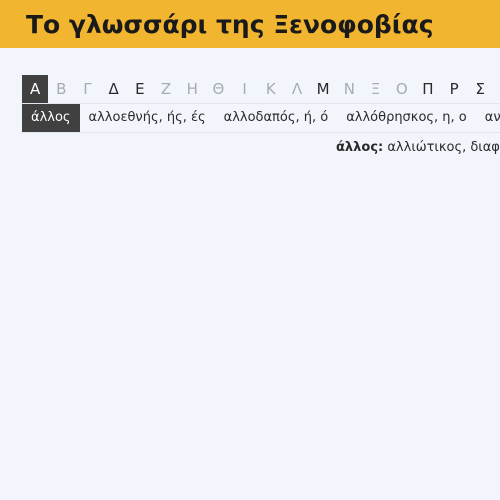  Describe the element at coordinates (349, 89) in the screenshot. I see `alphabet-letter: Ν` at that location.